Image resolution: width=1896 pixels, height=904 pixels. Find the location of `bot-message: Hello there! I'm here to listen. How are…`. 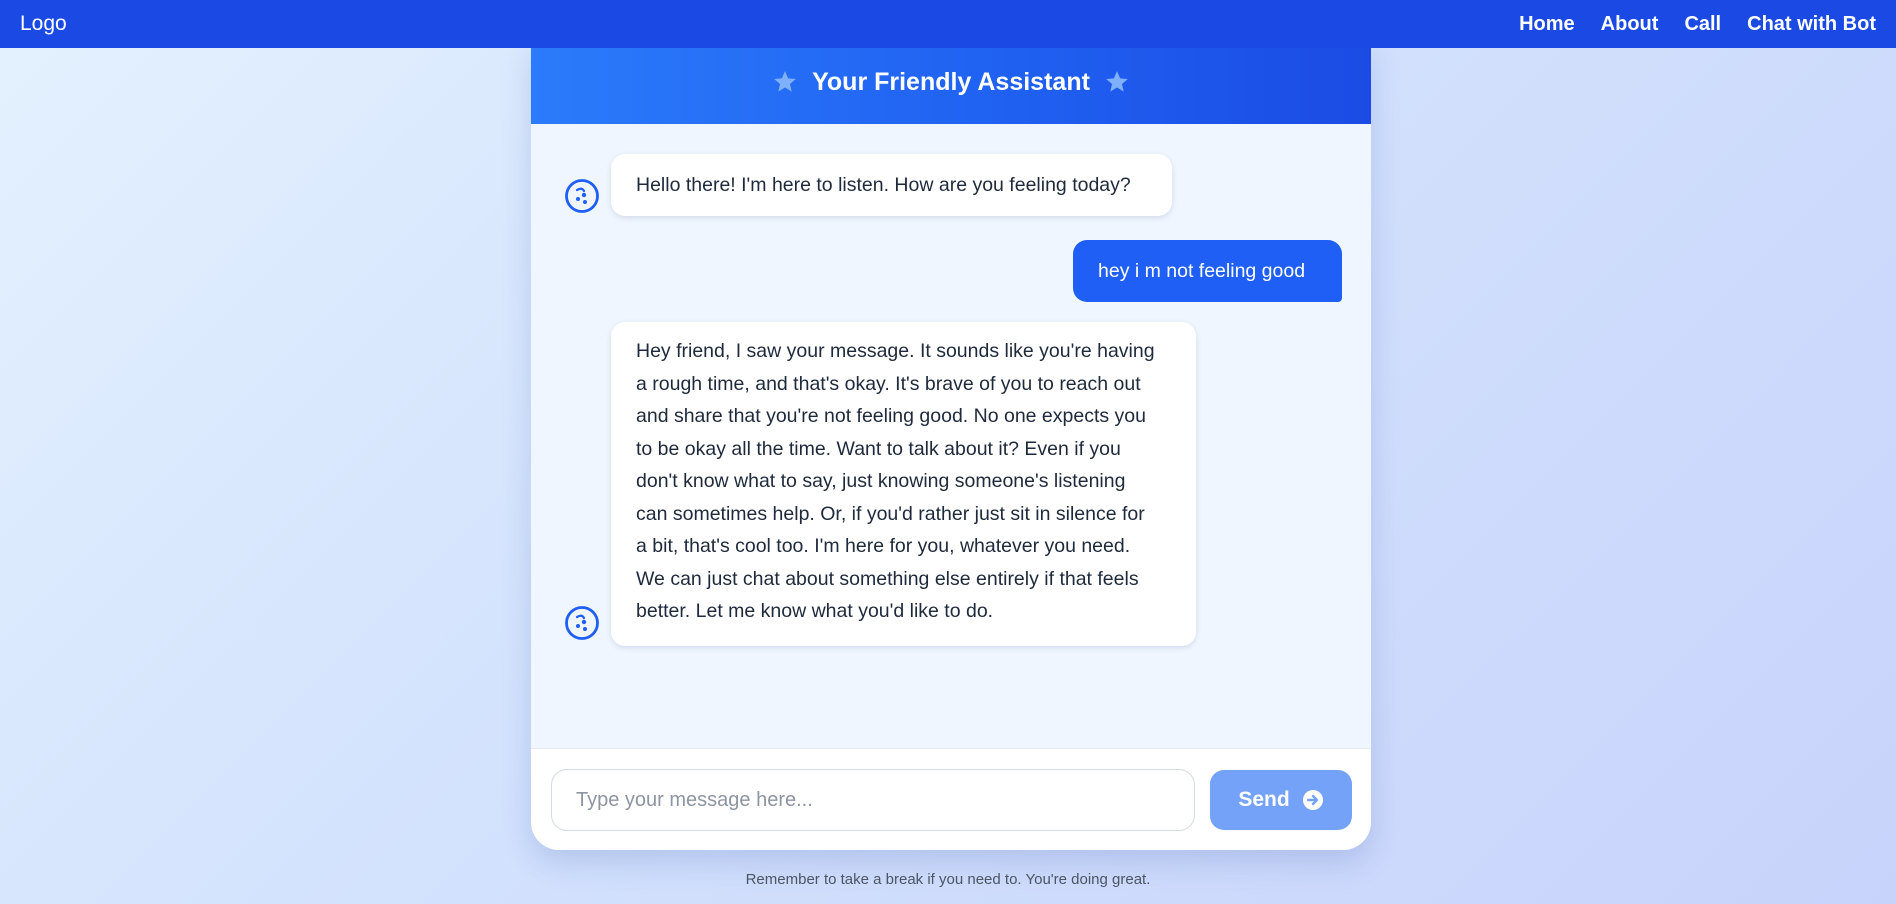

bot-message: Hello there! I'm here to listen. How are… is located at coordinates (891, 185).